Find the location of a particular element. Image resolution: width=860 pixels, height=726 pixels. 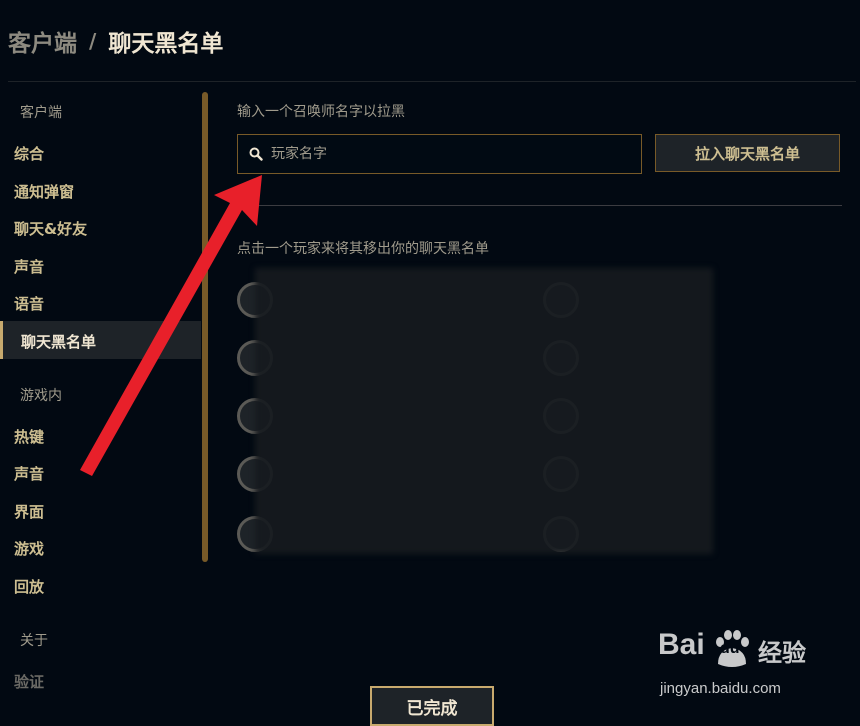

done-button: 已完成 is located at coordinates (432, 706).